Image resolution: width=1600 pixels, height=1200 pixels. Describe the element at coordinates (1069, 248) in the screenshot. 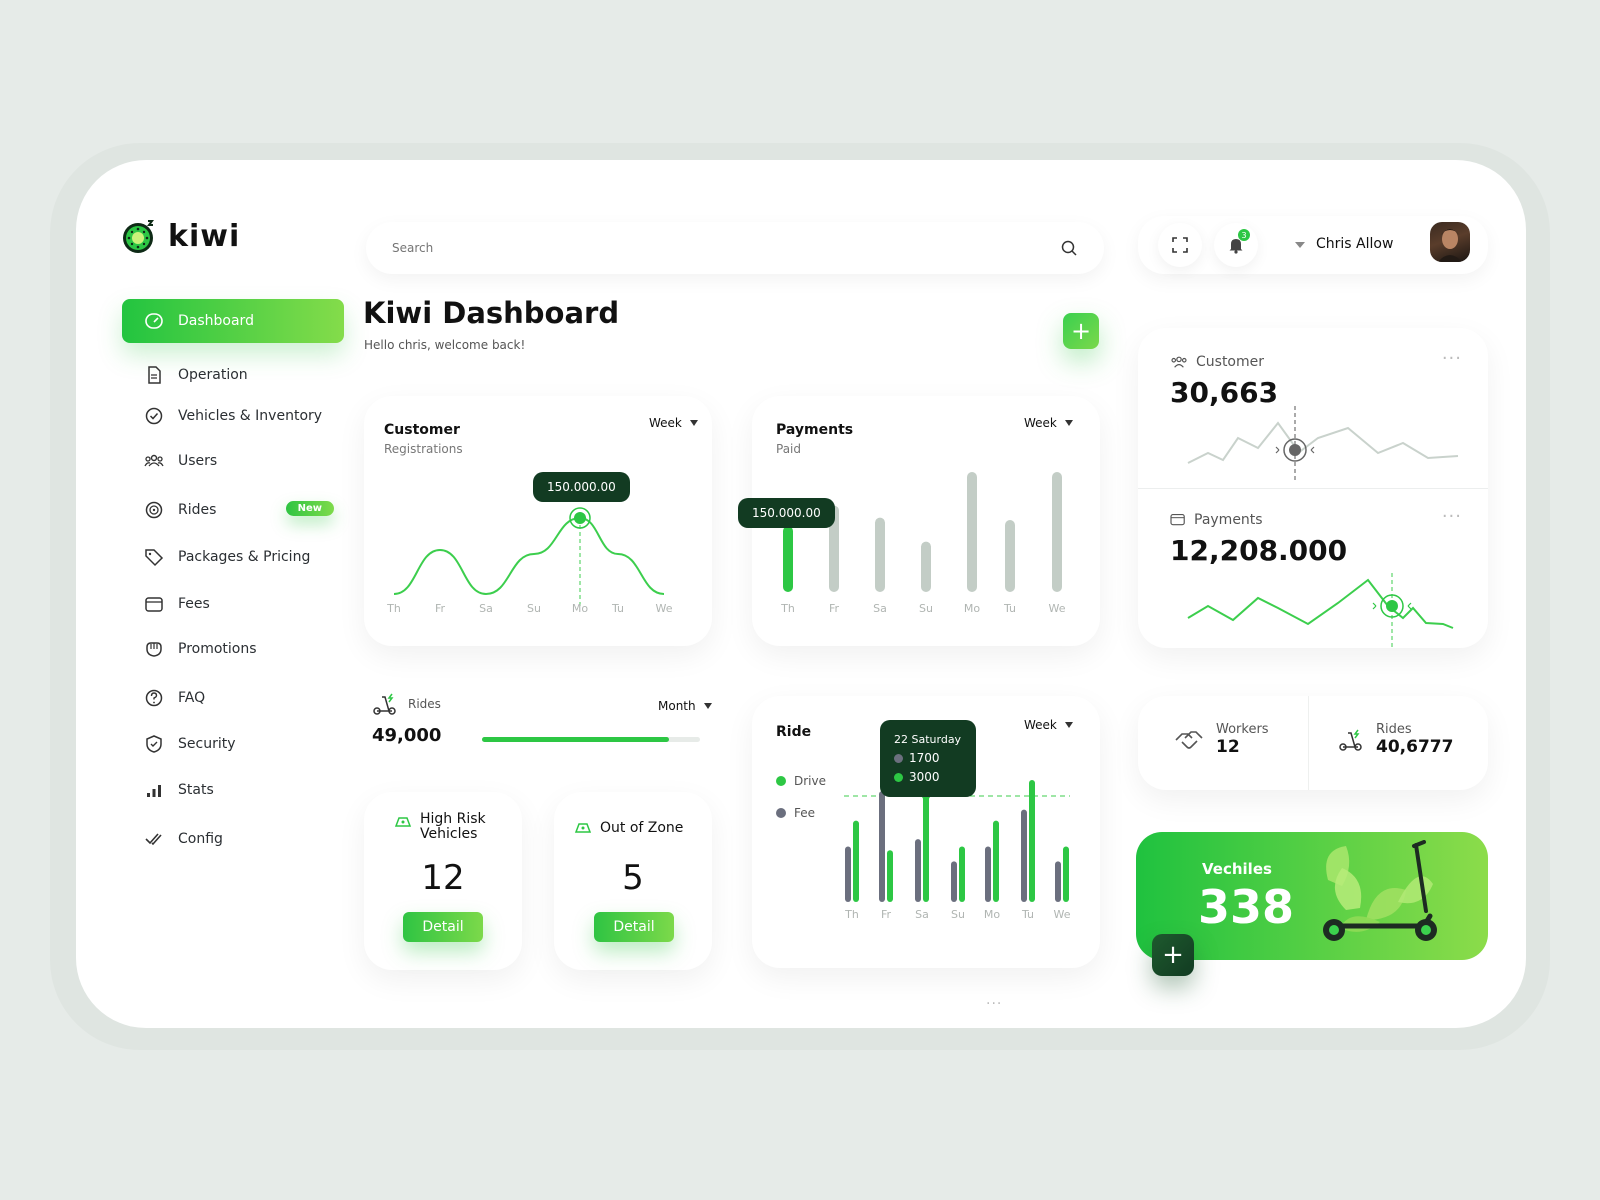

I see `search-icon` at that location.